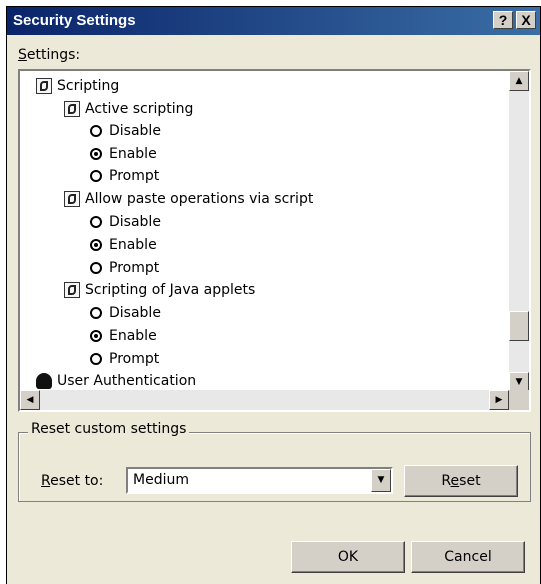  Describe the element at coordinates (53, 55) in the screenshot. I see `settings-label-text: ettings:` at that location.